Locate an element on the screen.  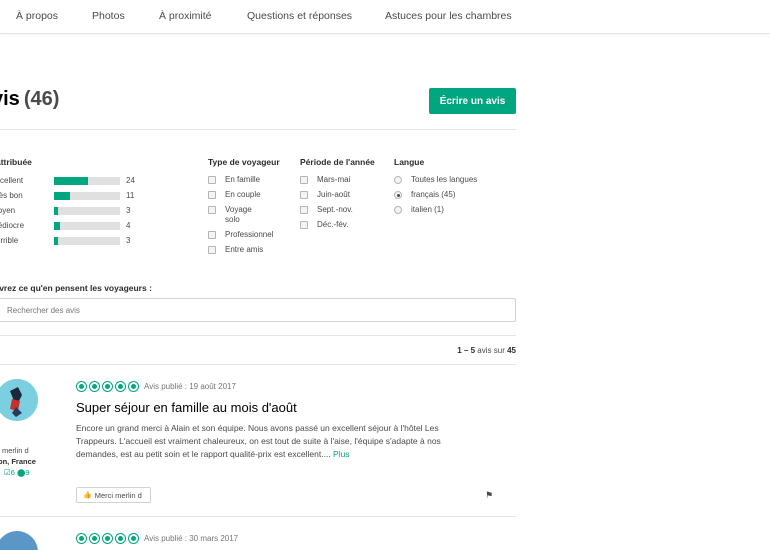
pagination-summary: 1 – 5 avis sur 45 is located at coordinates (478, 350).